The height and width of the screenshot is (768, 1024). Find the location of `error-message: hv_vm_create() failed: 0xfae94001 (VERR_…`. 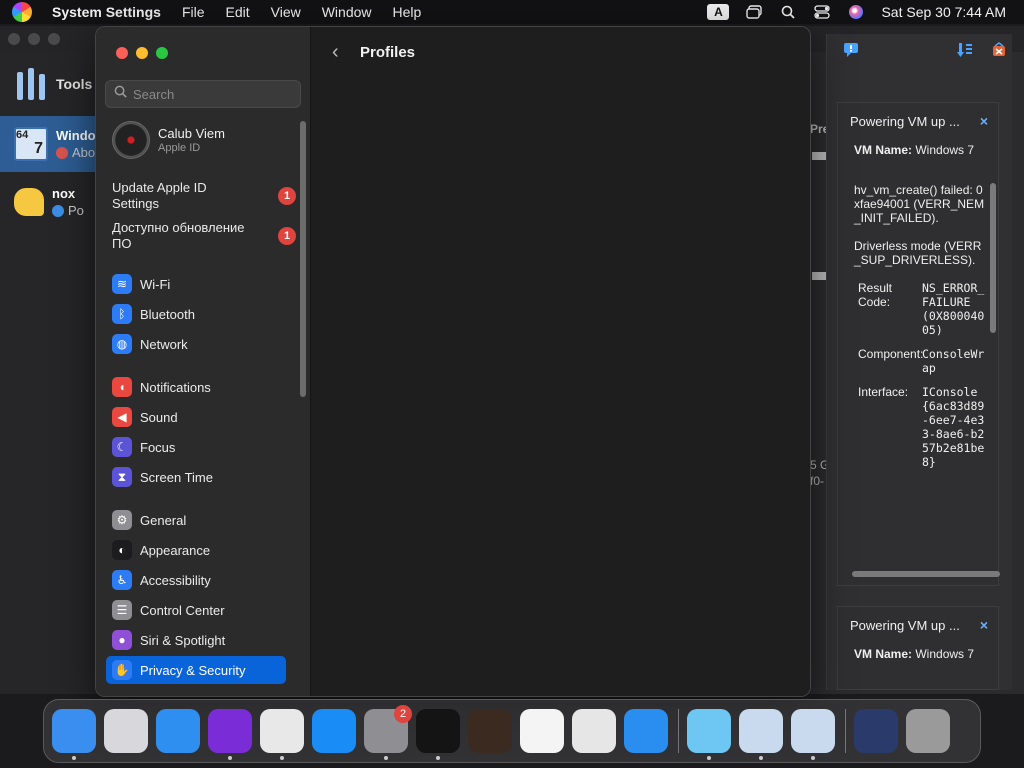

error-message: hv_vm_create() failed: 0xfae94001 (VERR_… is located at coordinates (919, 204).